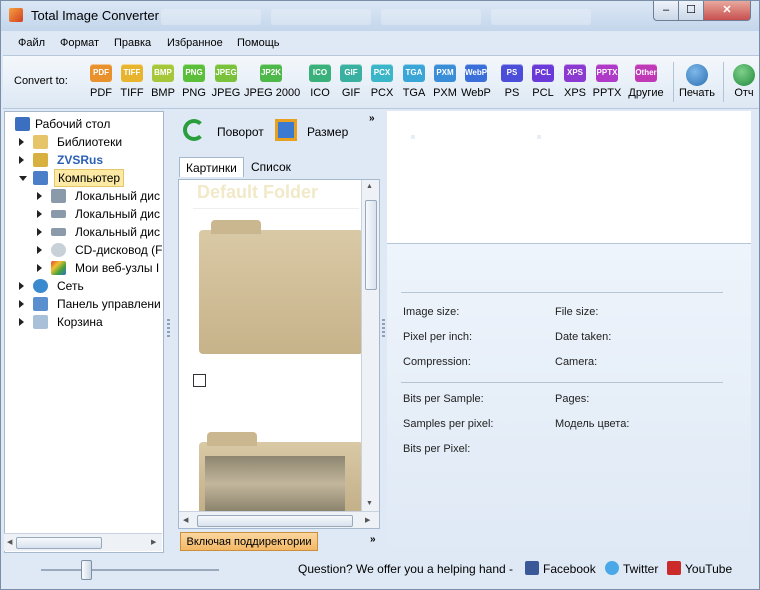 The width and height of the screenshot is (760, 590). Describe the element at coordinates (437, 449) in the screenshot. I see `bits-per-pixel-label: Bits per Pixel:` at that location.